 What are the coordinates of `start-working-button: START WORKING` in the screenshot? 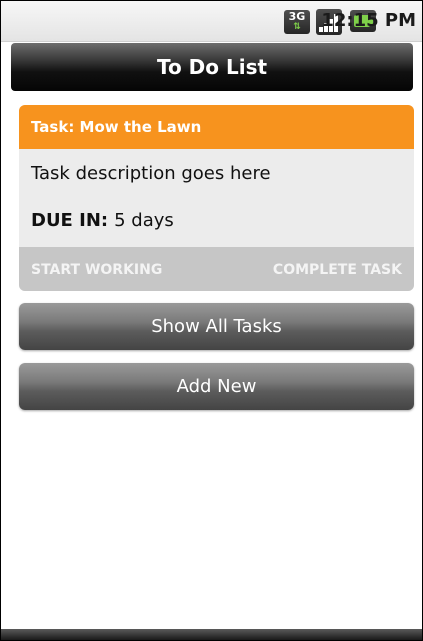 It's located at (96, 270).